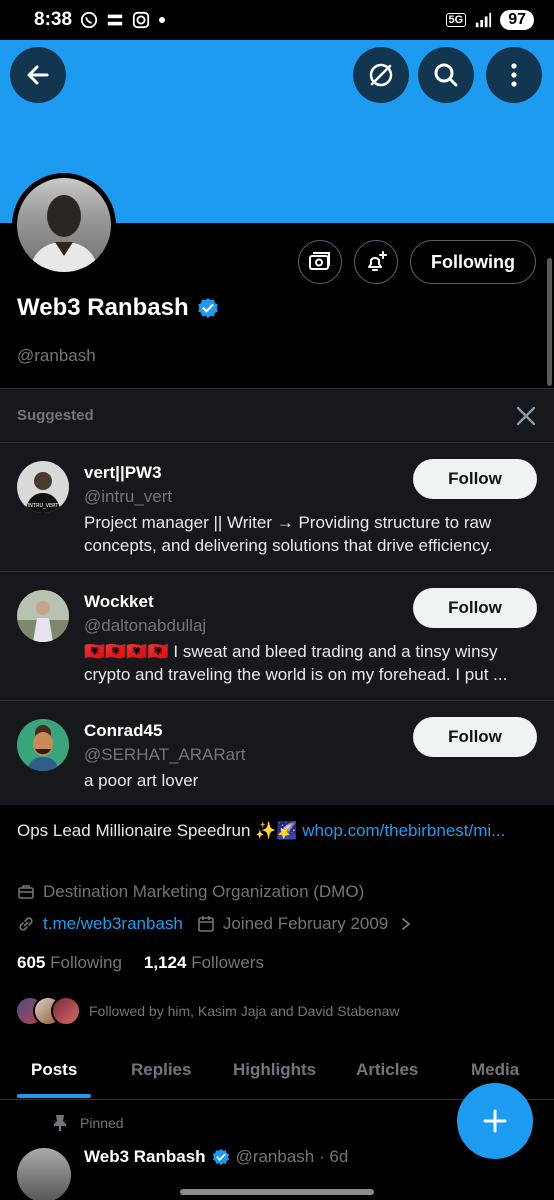 This screenshot has width=554, height=1200. Describe the element at coordinates (141, 20) in the screenshot. I see `instagram-icon` at that location.